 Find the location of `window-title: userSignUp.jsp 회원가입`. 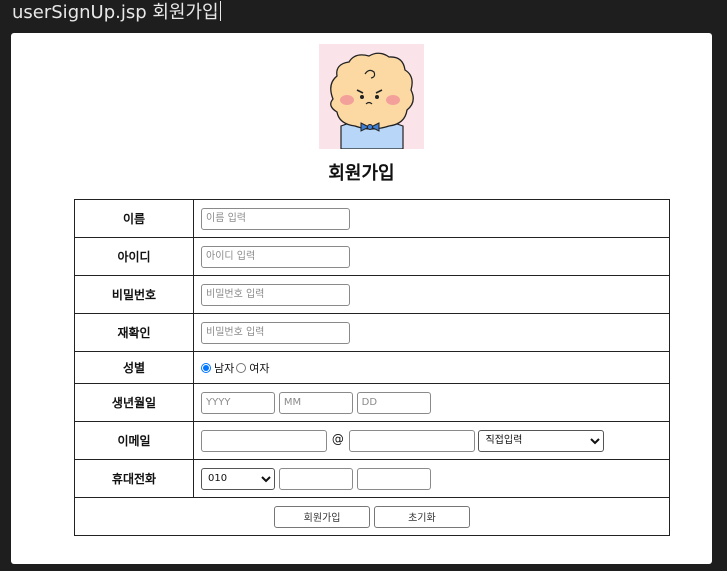

window-title: userSignUp.jsp 회원가입 is located at coordinates (116, 14).